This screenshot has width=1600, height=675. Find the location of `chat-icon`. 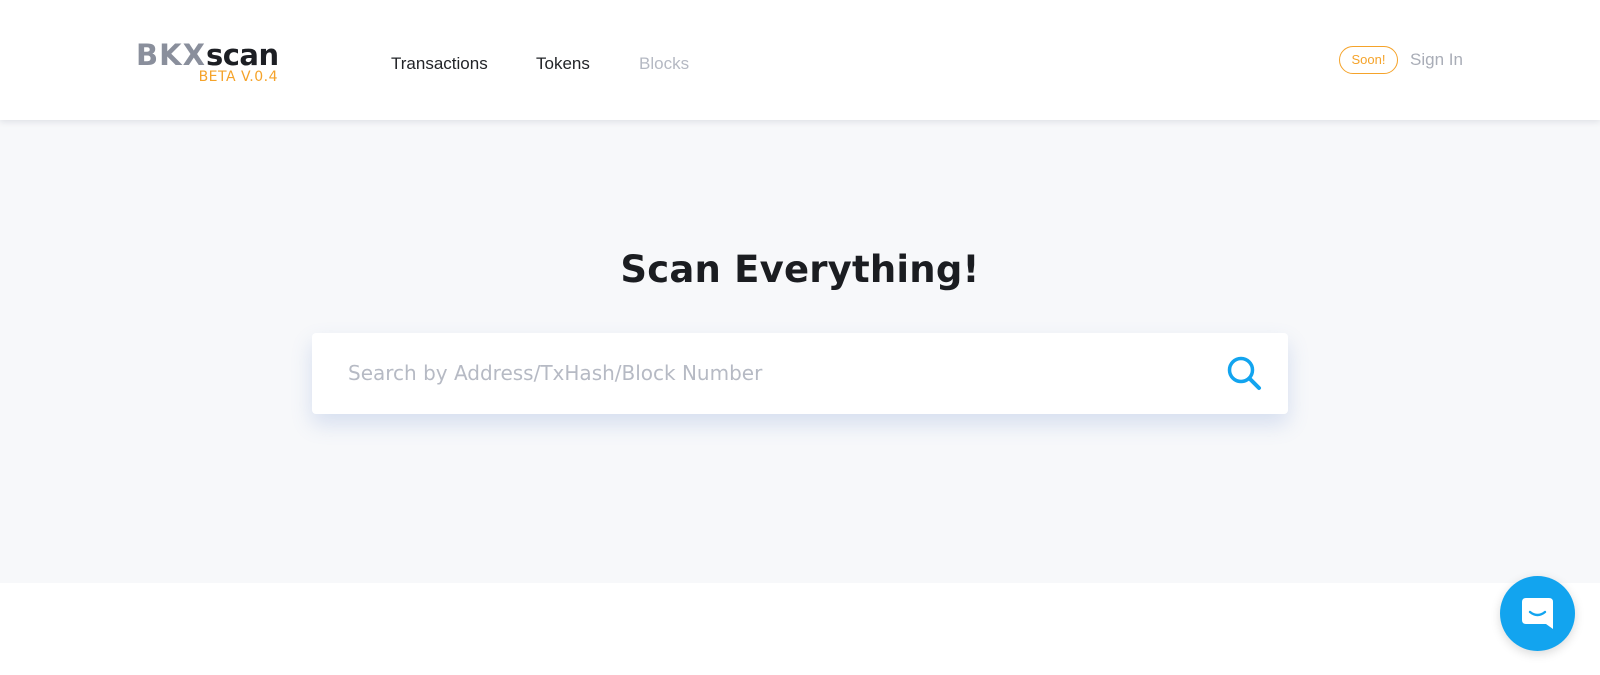

chat-icon is located at coordinates (1537, 613).